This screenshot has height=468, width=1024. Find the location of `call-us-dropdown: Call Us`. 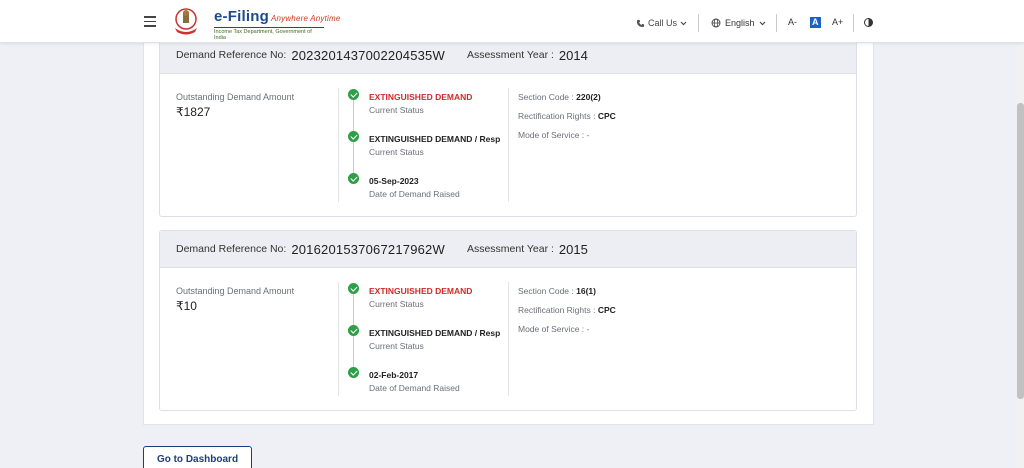

call-us-dropdown: Call Us is located at coordinates (661, 23).